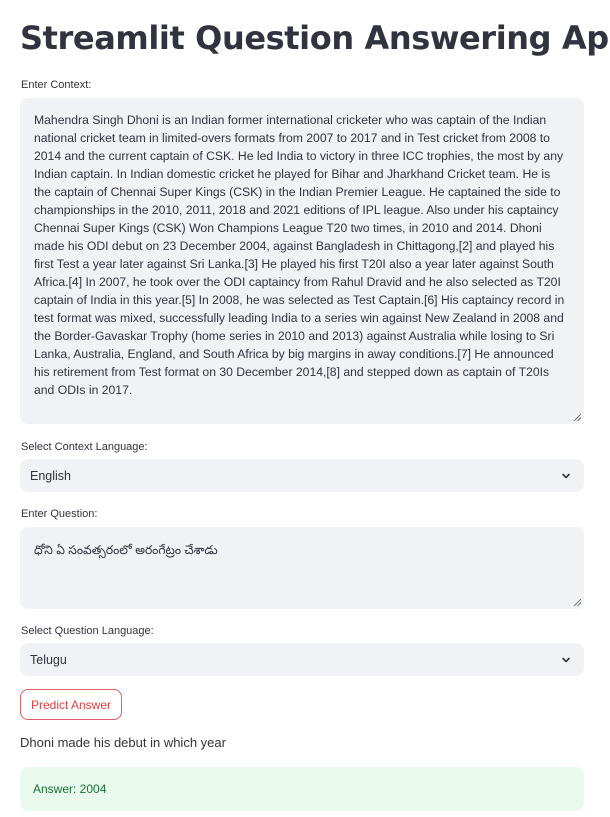  What do you see at coordinates (56, 85) in the screenshot?
I see `context-label: Enter Context:` at bounding box center [56, 85].